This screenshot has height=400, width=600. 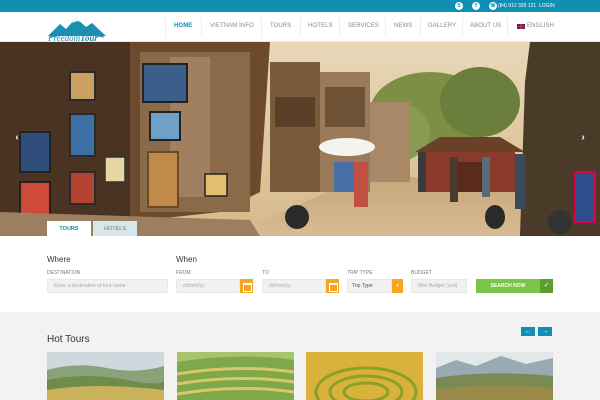 I want to click on language-selector: ENGLISH, so click(x=540, y=26).